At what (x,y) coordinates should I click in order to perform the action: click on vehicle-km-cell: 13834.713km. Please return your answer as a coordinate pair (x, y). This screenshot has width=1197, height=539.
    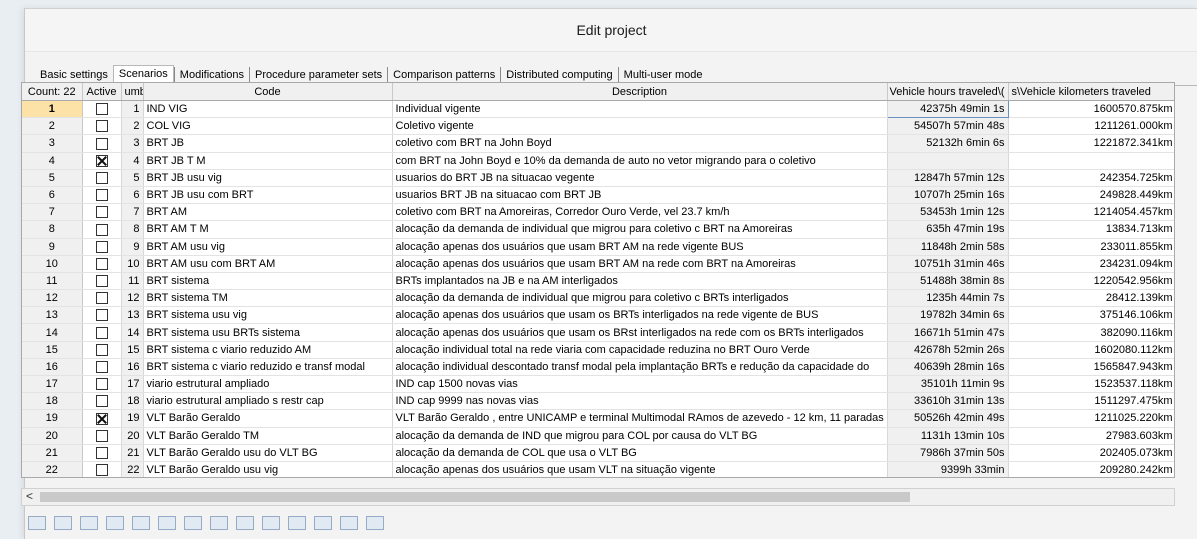
    Looking at the image, I should click on (1091, 229).